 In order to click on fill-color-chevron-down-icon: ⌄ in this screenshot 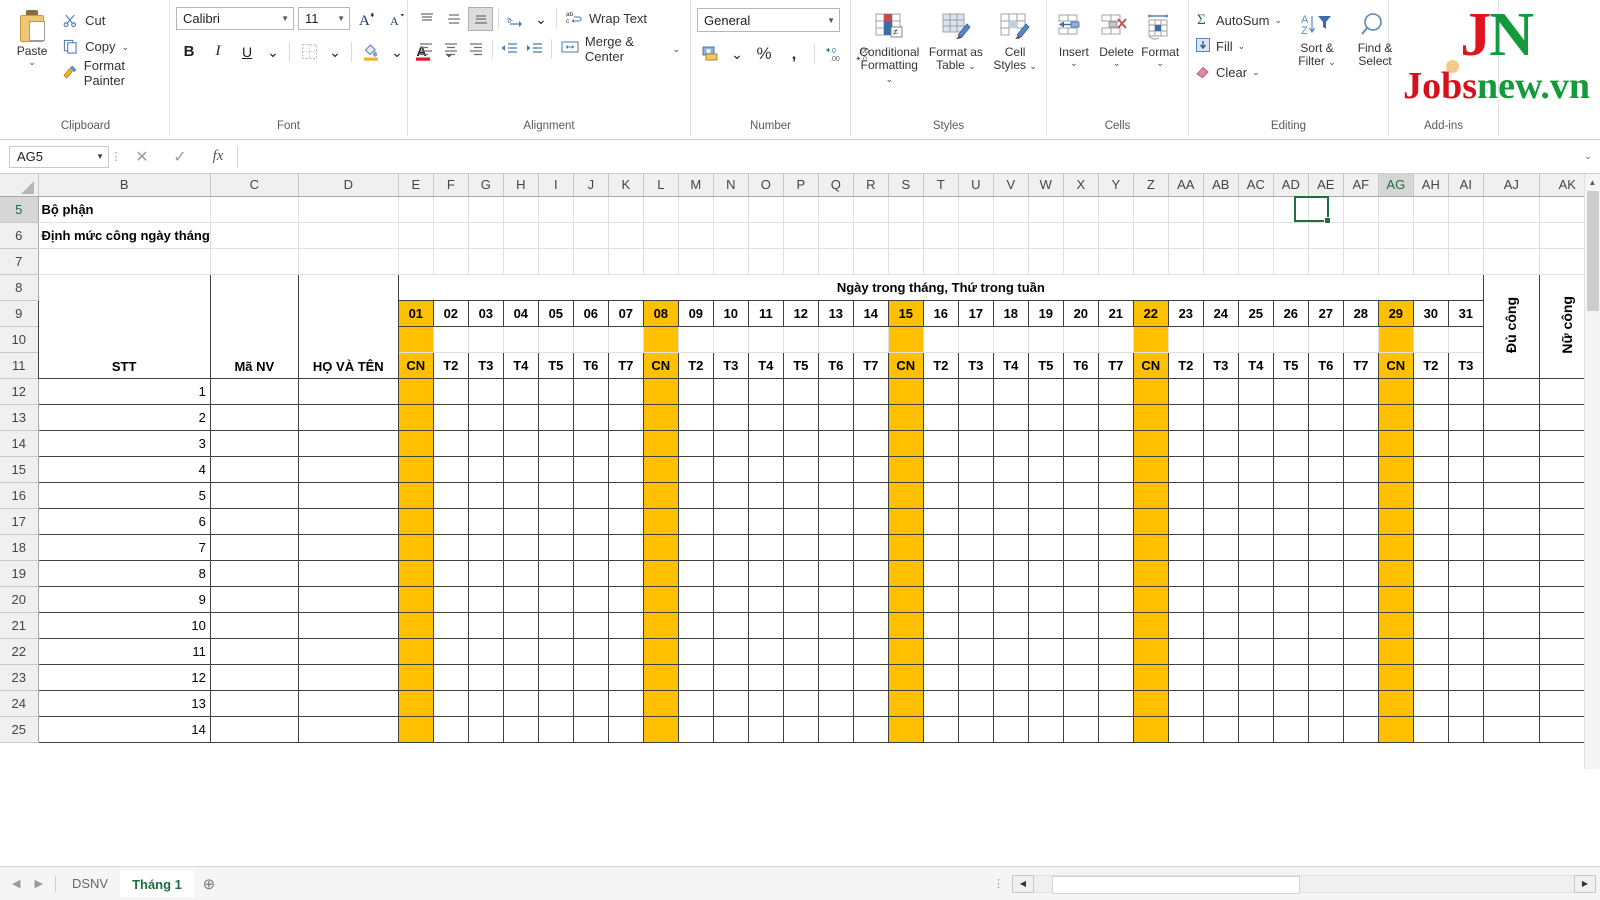, I will do `click(397, 51)`.